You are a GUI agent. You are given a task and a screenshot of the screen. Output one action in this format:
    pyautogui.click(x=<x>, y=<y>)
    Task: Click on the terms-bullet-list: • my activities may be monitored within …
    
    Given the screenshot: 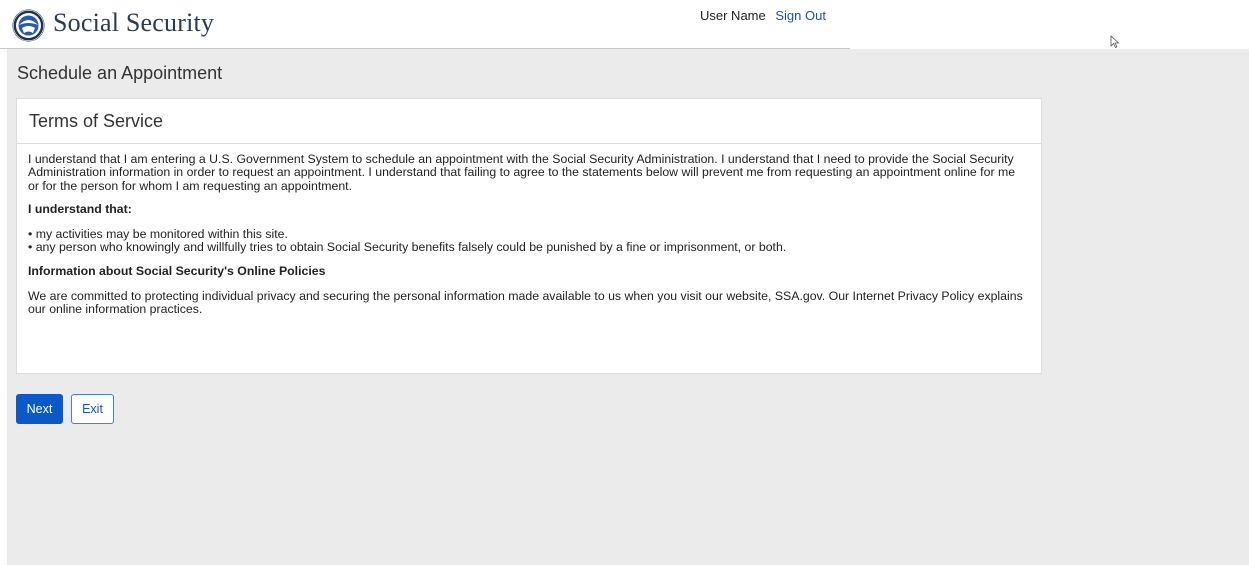 What is the action you would take?
    pyautogui.click(x=528, y=240)
    